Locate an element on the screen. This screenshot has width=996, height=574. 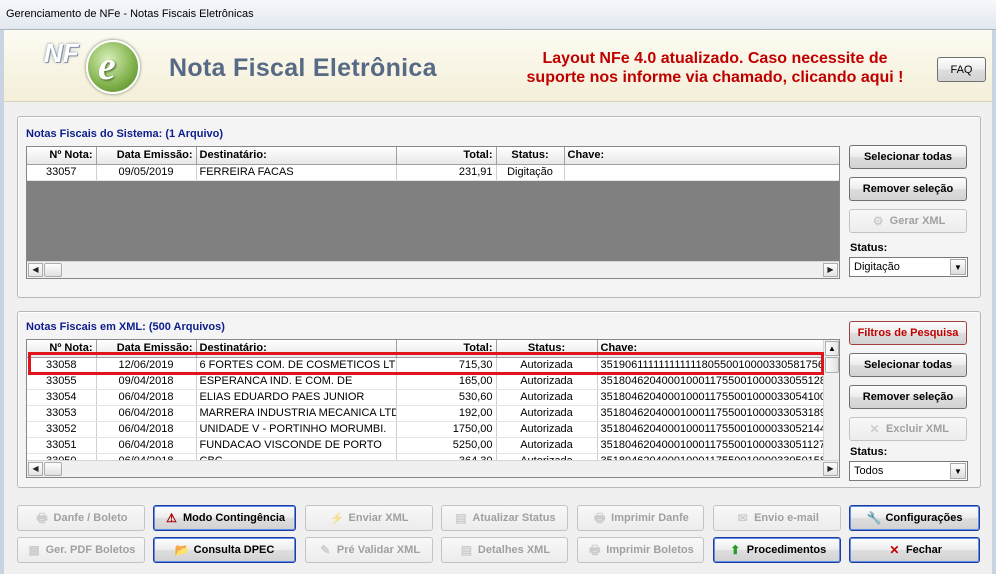
col-header-data: Data Emissão: is located at coordinates (146, 156).